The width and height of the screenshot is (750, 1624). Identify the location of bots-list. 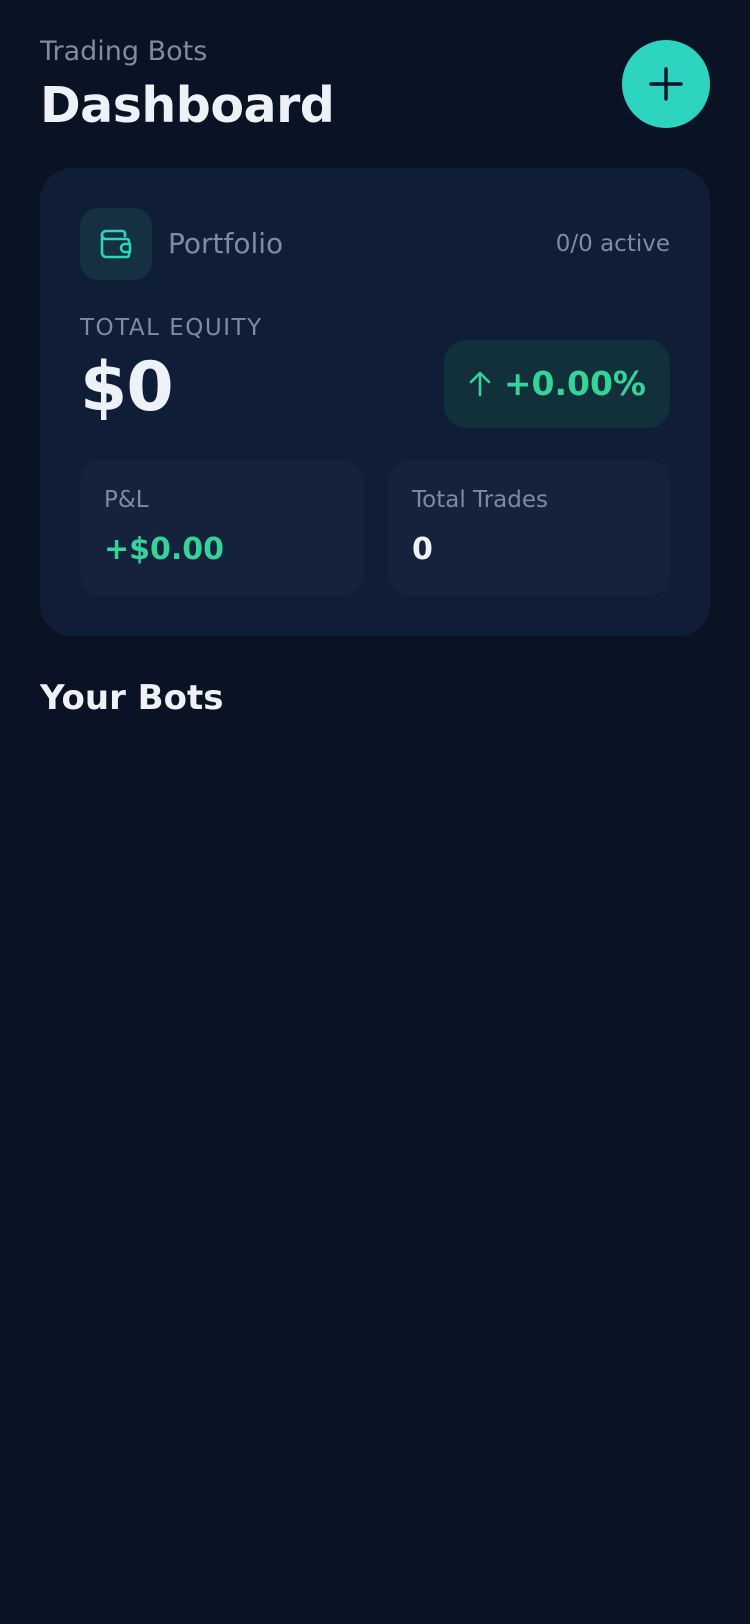
(375, 770).